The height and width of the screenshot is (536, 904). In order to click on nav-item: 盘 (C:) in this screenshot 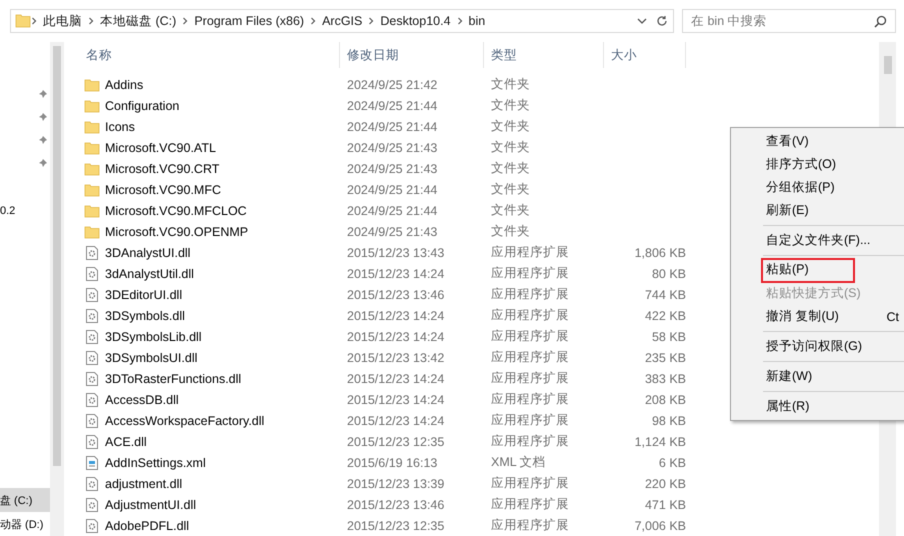, I will do `click(25, 500)`.